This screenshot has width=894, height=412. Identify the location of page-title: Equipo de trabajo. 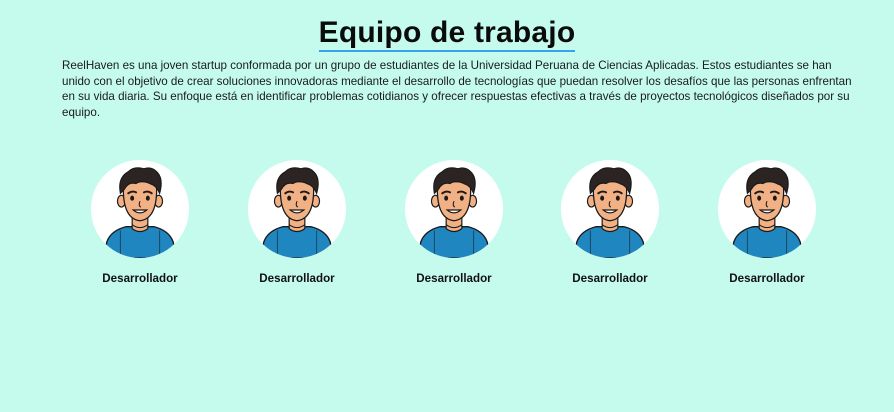
(447, 34).